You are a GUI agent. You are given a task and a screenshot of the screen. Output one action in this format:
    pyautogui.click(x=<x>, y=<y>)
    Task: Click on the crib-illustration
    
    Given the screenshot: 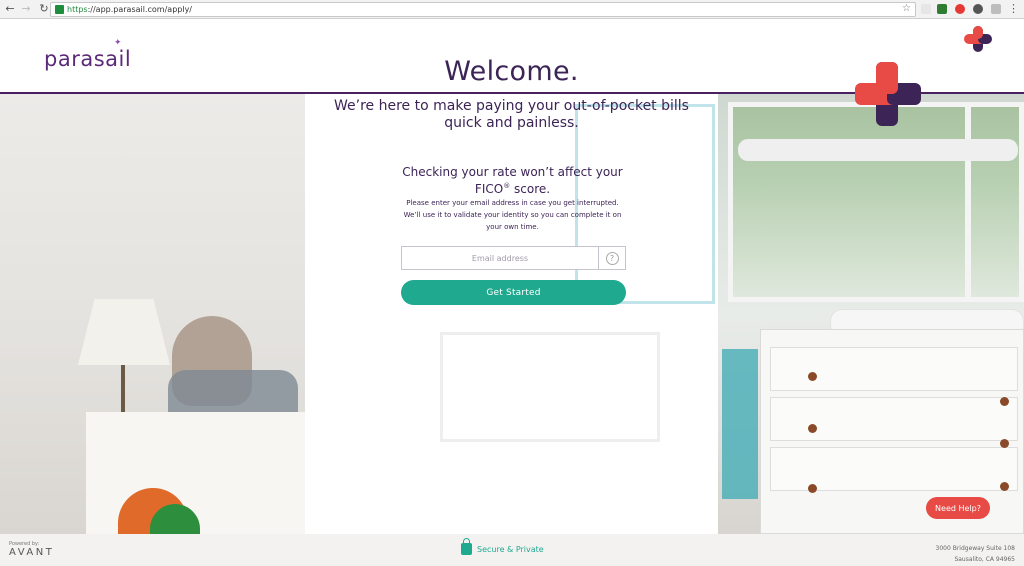 What is the action you would take?
    pyautogui.click(x=550, y=387)
    